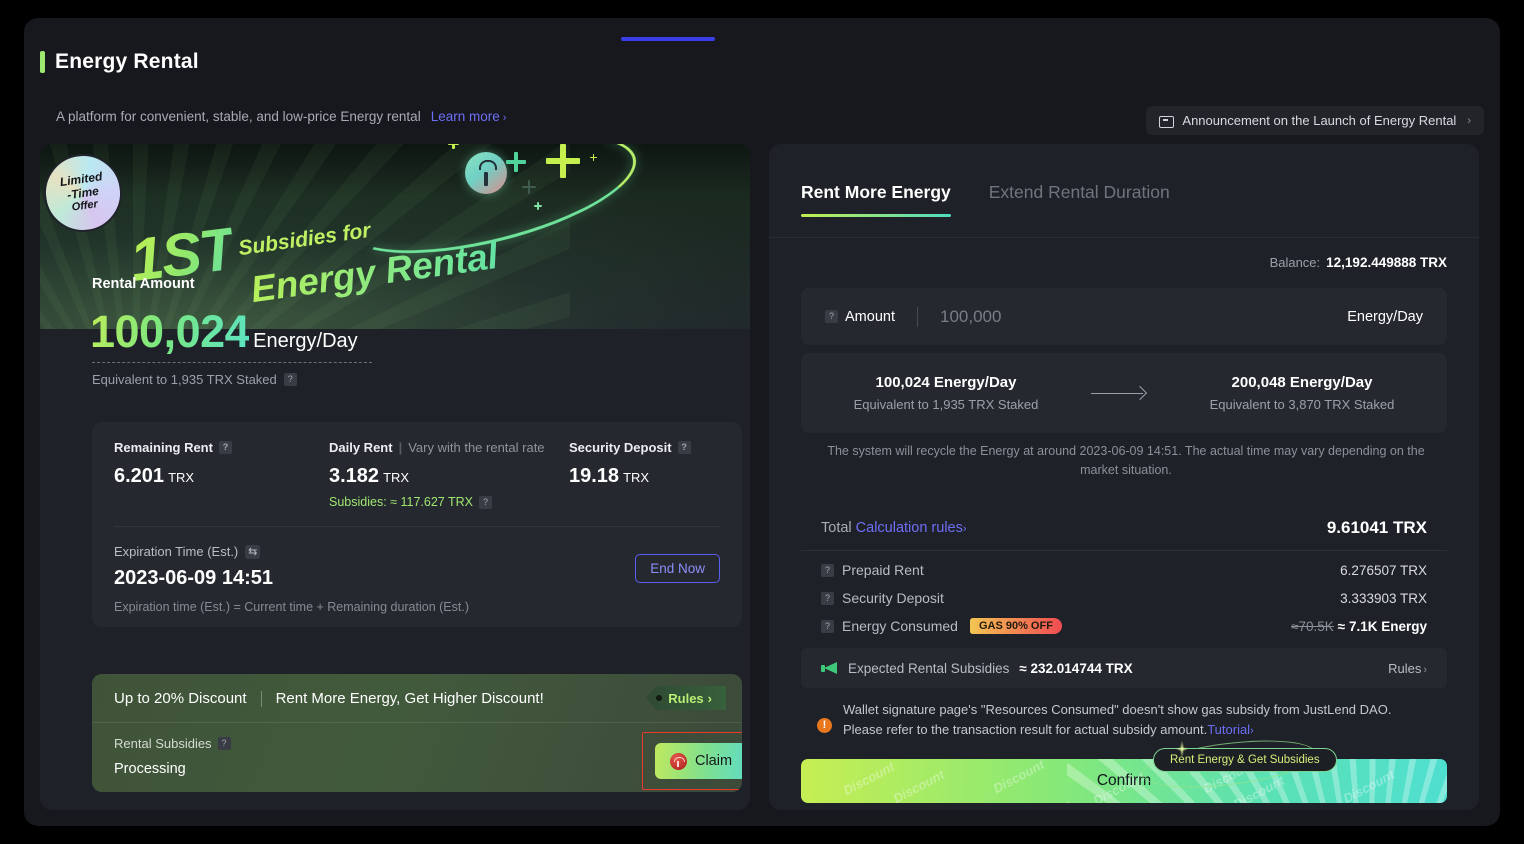 The image size is (1524, 844). Describe the element at coordinates (946, 404) in the screenshot. I see `conversion-from-equivalent: Equivalent to 1,935 TRX Staked` at that location.